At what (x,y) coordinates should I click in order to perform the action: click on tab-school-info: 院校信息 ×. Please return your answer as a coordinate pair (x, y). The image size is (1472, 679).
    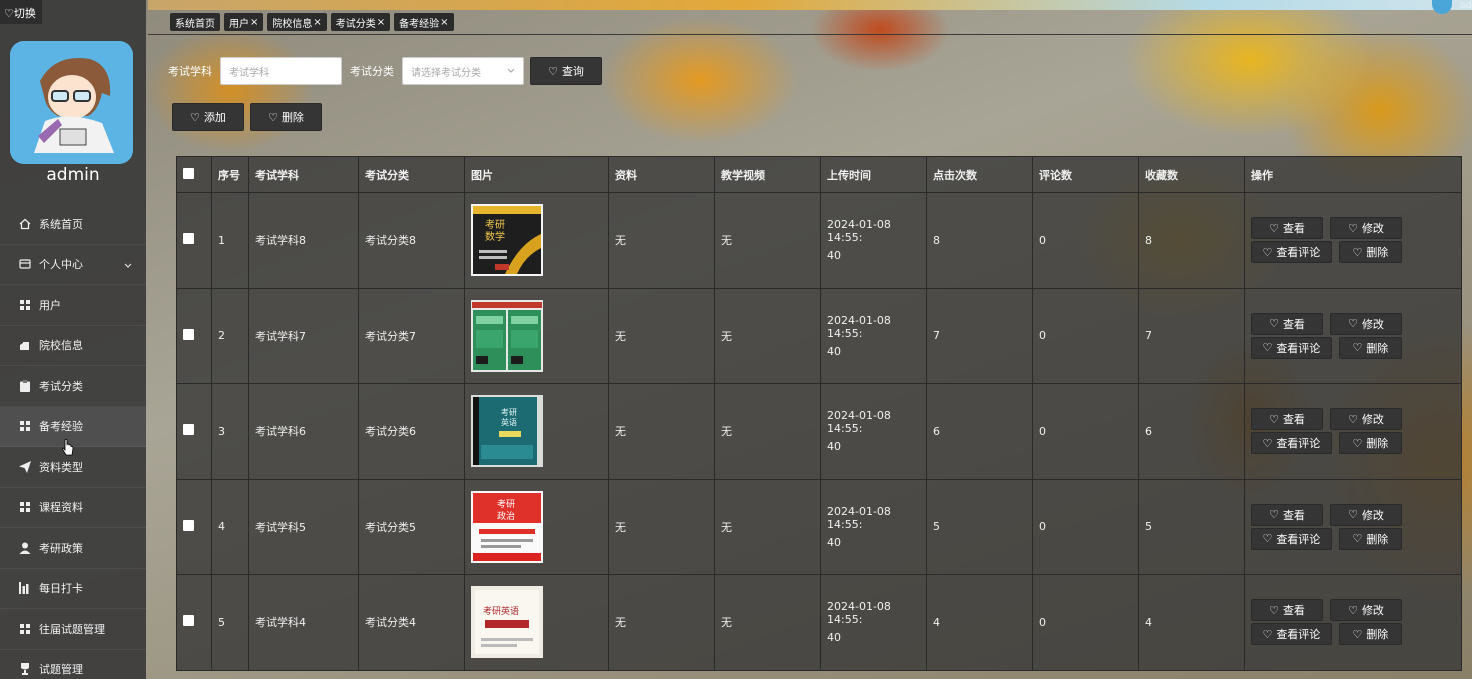
    Looking at the image, I should click on (297, 22).